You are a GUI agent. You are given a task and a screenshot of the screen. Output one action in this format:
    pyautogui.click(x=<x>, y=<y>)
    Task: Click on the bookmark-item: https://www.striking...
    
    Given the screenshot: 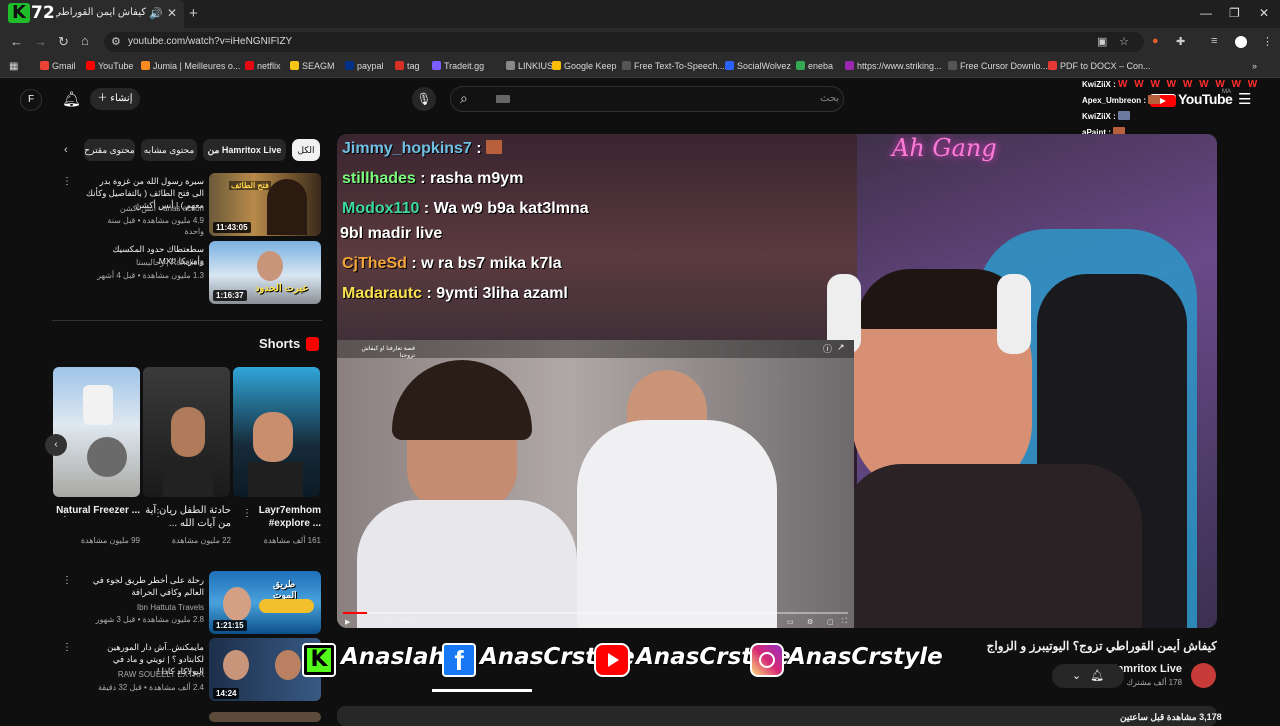 What is the action you would take?
    pyautogui.click(x=893, y=66)
    